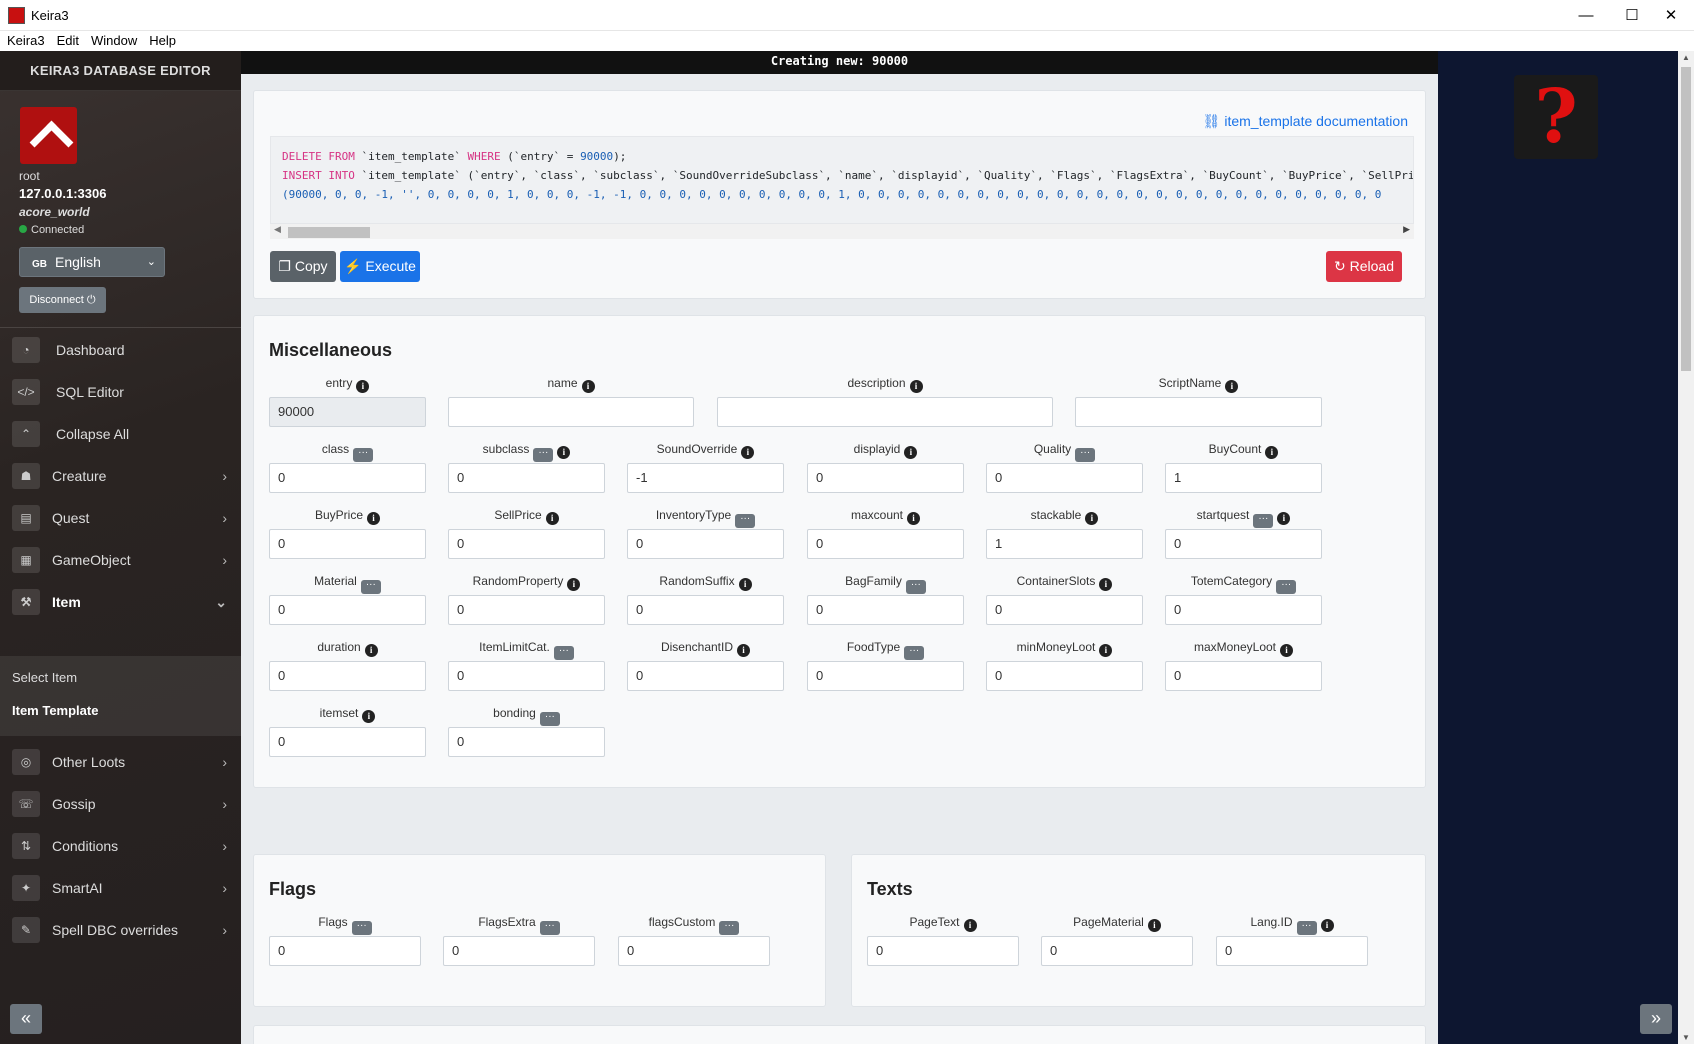 This screenshot has width=1694, height=1044. I want to click on randomproperty-input: 0, so click(526, 610).